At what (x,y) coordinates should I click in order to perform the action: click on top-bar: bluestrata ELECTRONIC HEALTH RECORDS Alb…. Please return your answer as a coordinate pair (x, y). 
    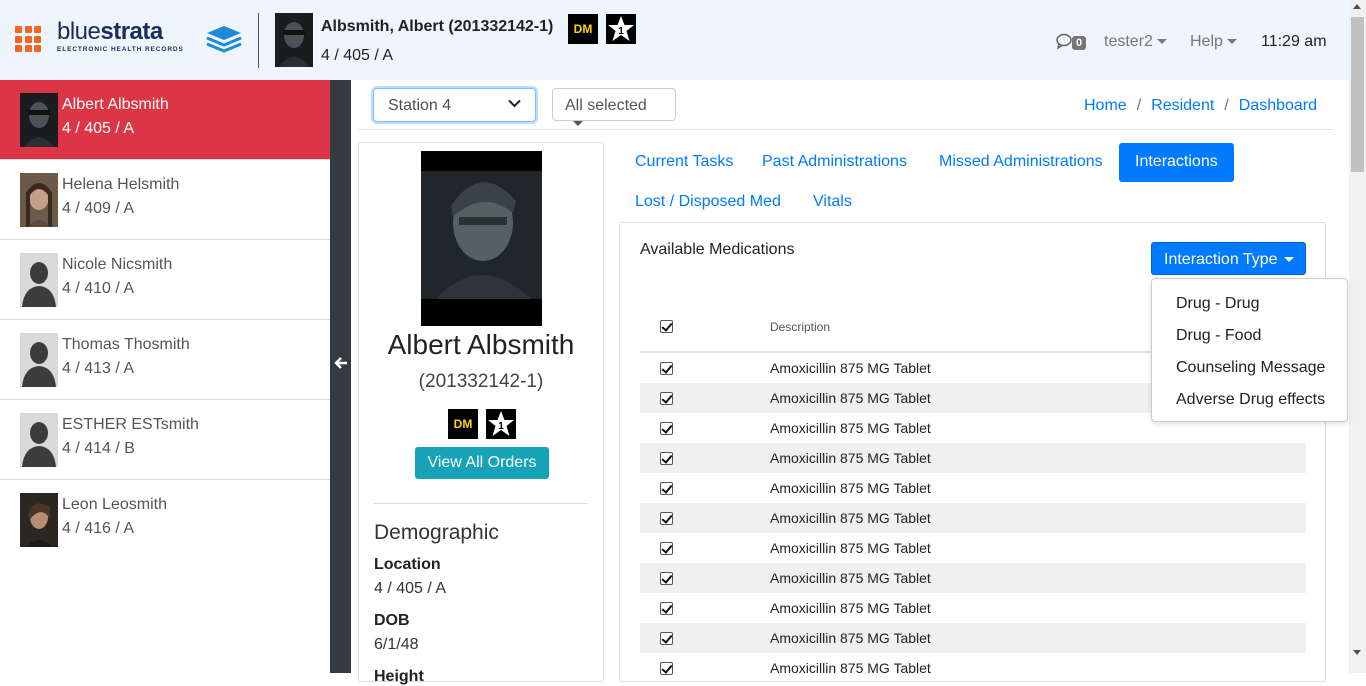
    Looking at the image, I should click on (674, 40).